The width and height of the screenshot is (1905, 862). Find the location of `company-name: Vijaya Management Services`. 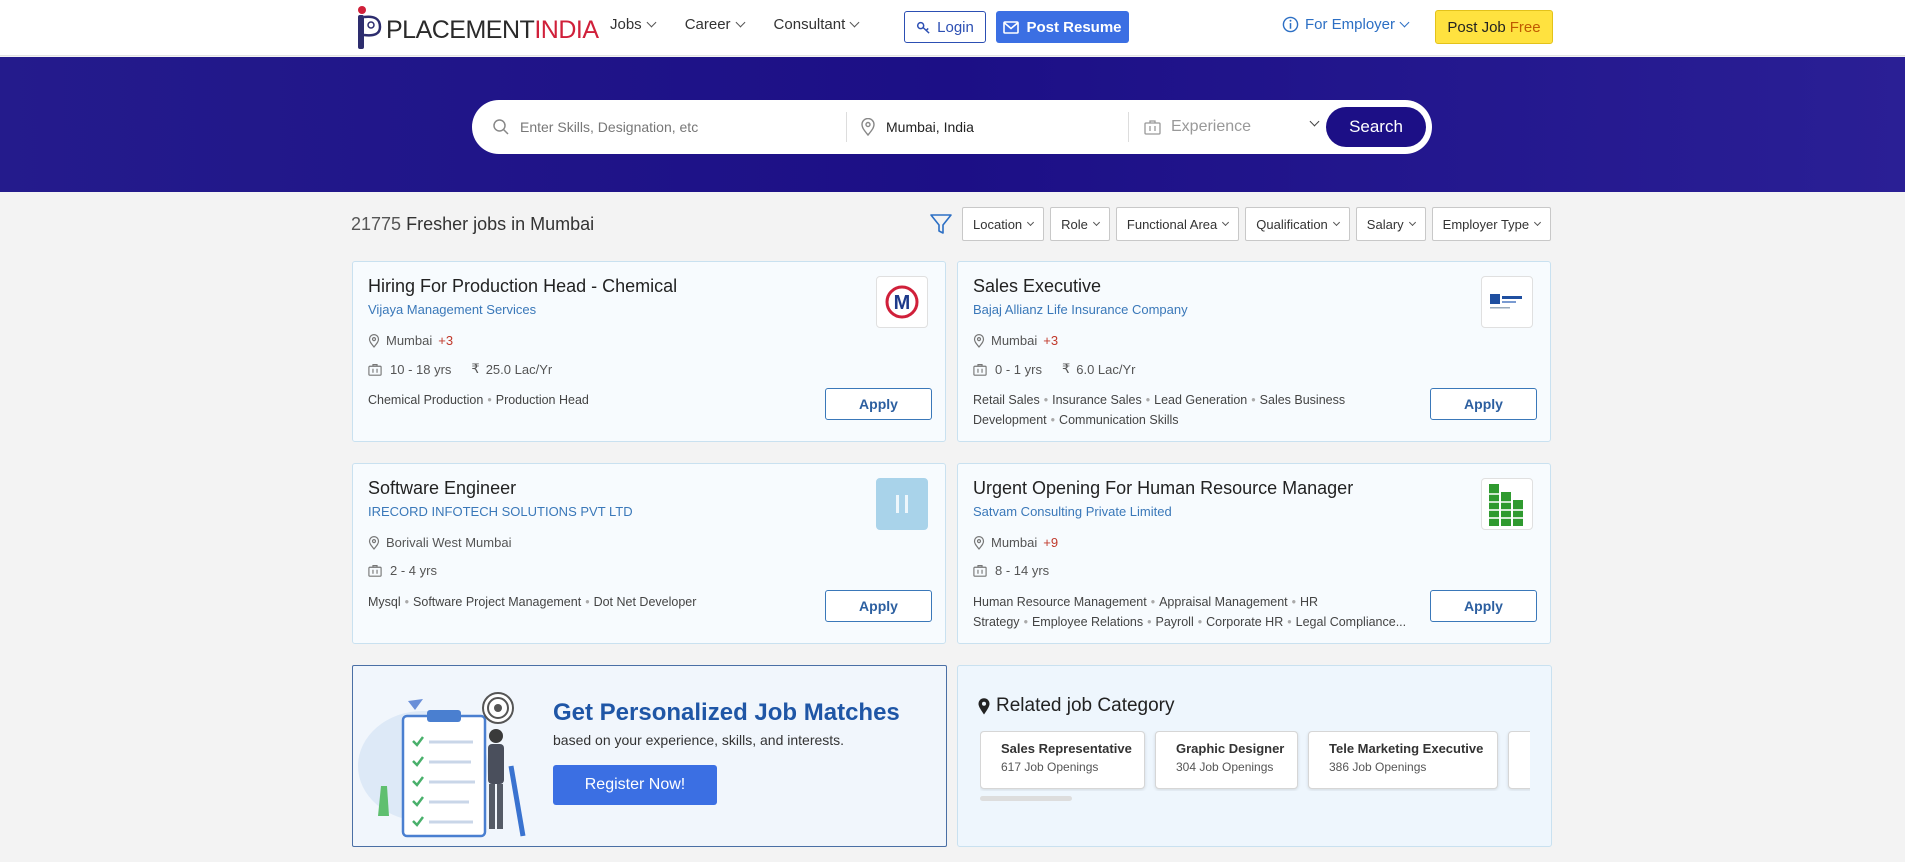

company-name: Vijaya Management Services is located at coordinates (452, 309).